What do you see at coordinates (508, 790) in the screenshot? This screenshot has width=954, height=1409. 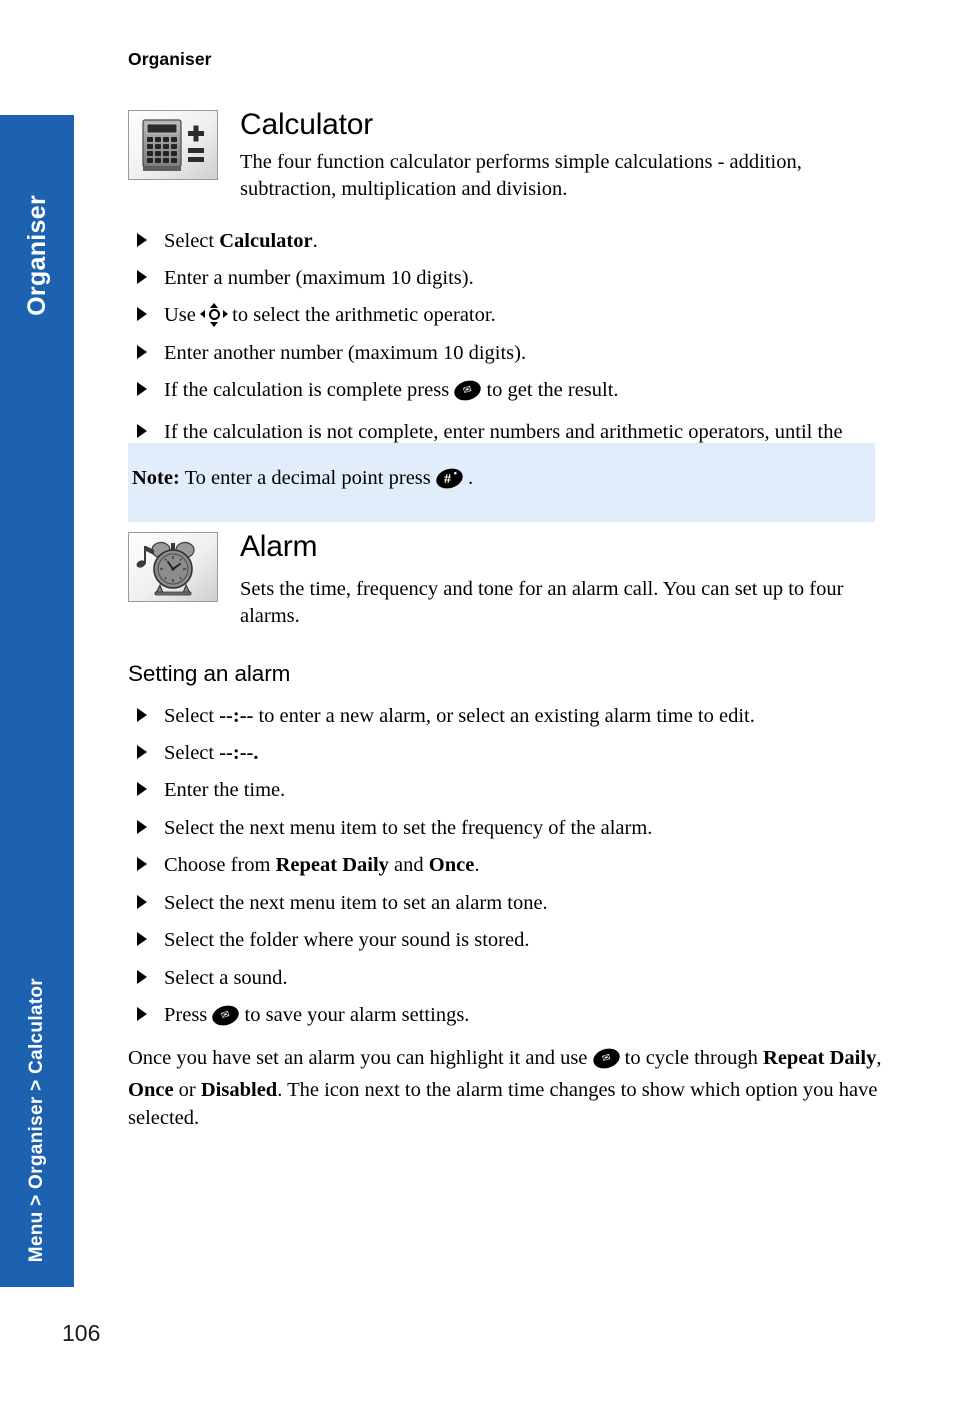 I see `list-item: Enter the time.` at bounding box center [508, 790].